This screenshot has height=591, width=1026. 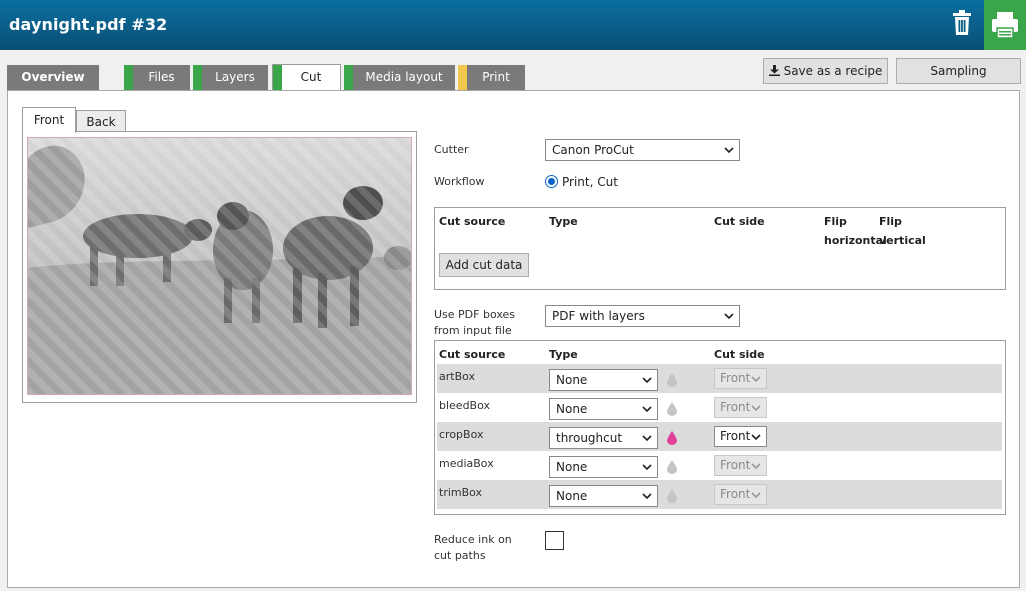 What do you see at coordinates (311, 77) in the screenshot?
I see `tab-label: Cut` at bounding box center [311, 77].